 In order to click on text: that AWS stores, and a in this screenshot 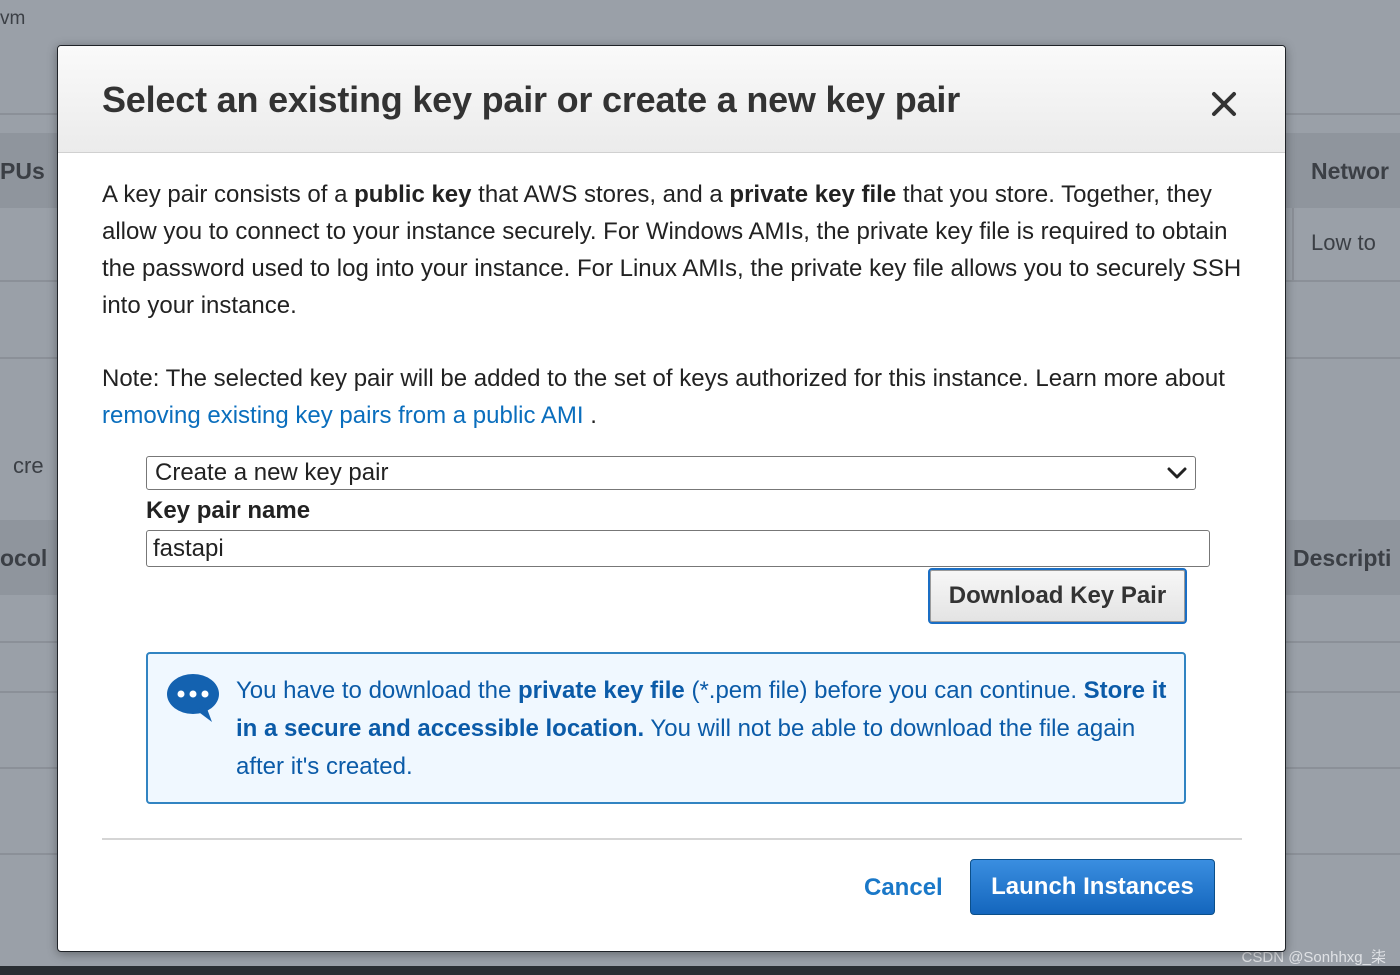, I will do `click(600, 194)`.